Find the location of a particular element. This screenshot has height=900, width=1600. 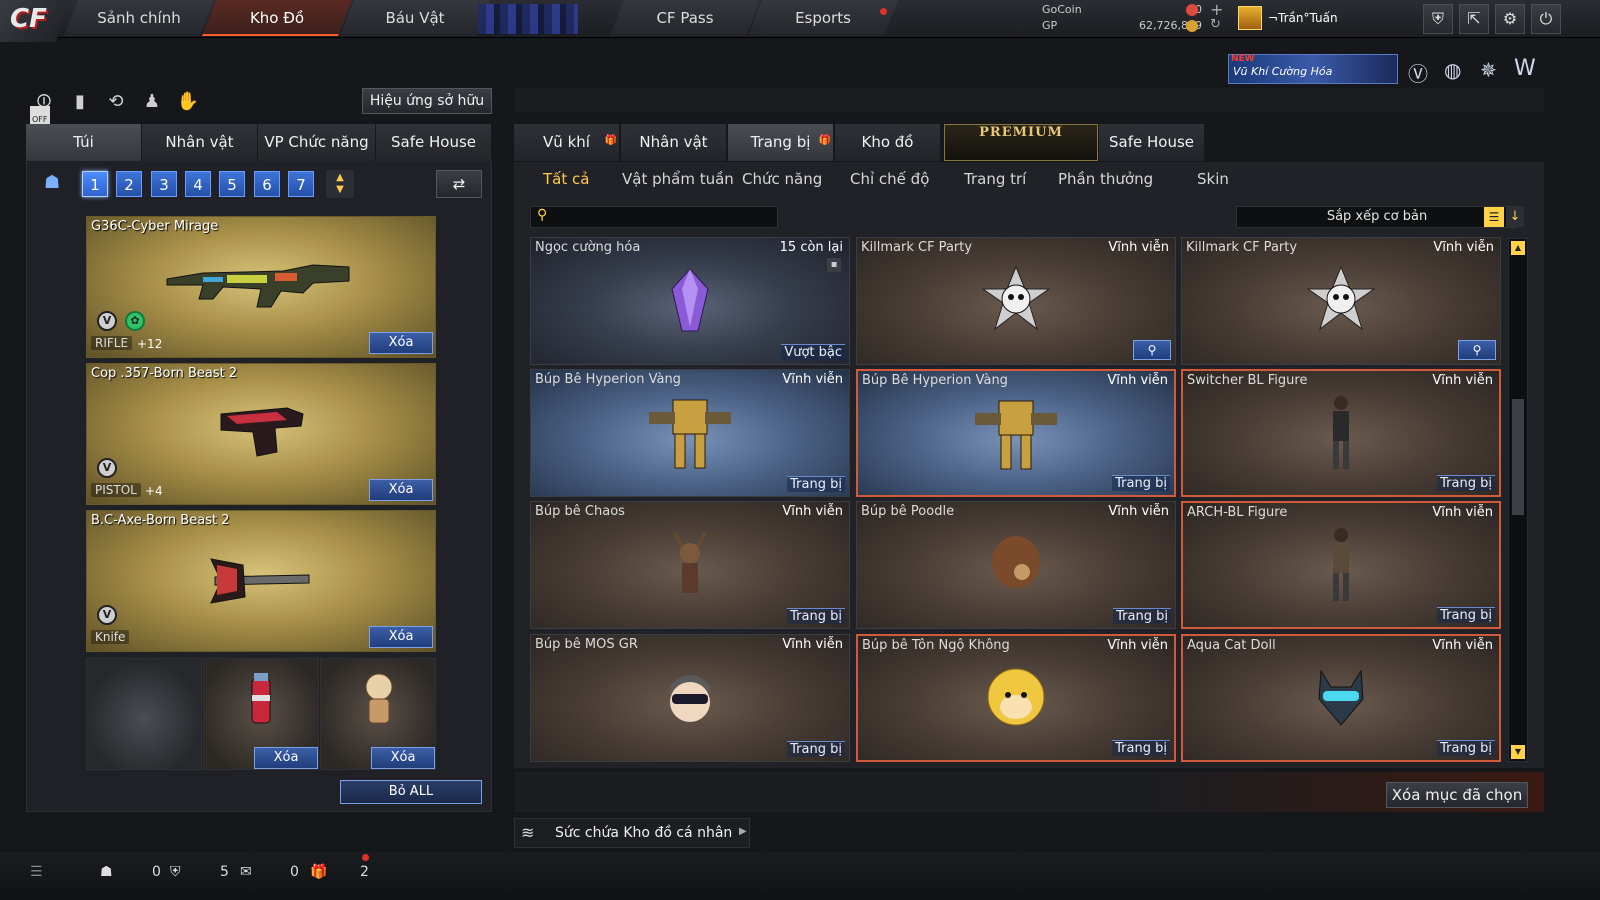

grenade-slot: Xóa is located at coordinates (261, 714).